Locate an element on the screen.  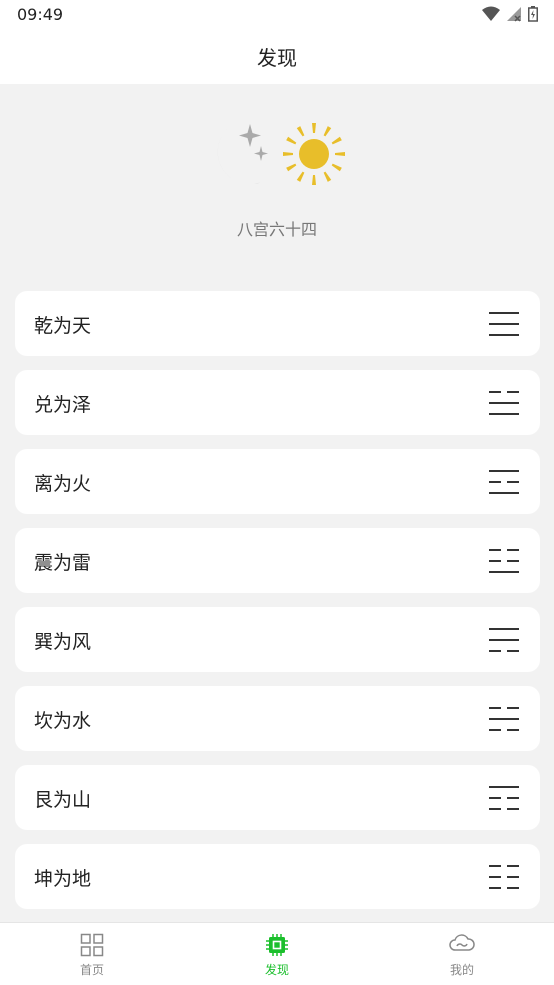
tab-me: 我的 is located at coordinates (462, 955).